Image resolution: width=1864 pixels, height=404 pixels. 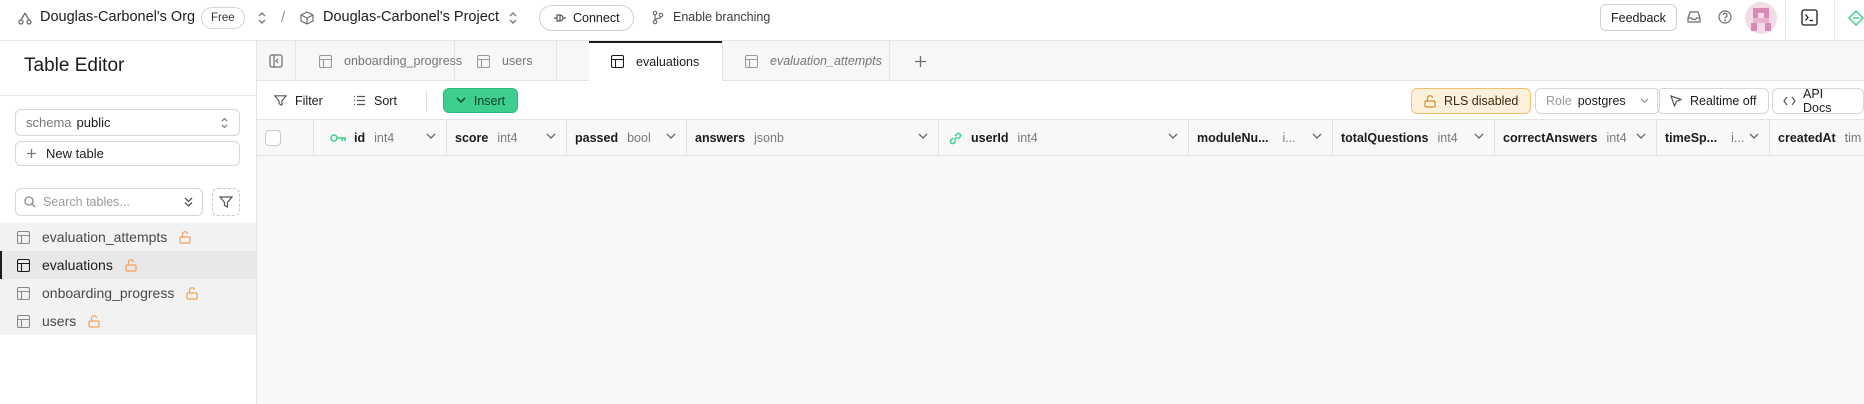 What do you see at coordinates (1550, 138) in the screenshot?
I see `column-name: correctAnswers` at bounding box center [1550, 138].